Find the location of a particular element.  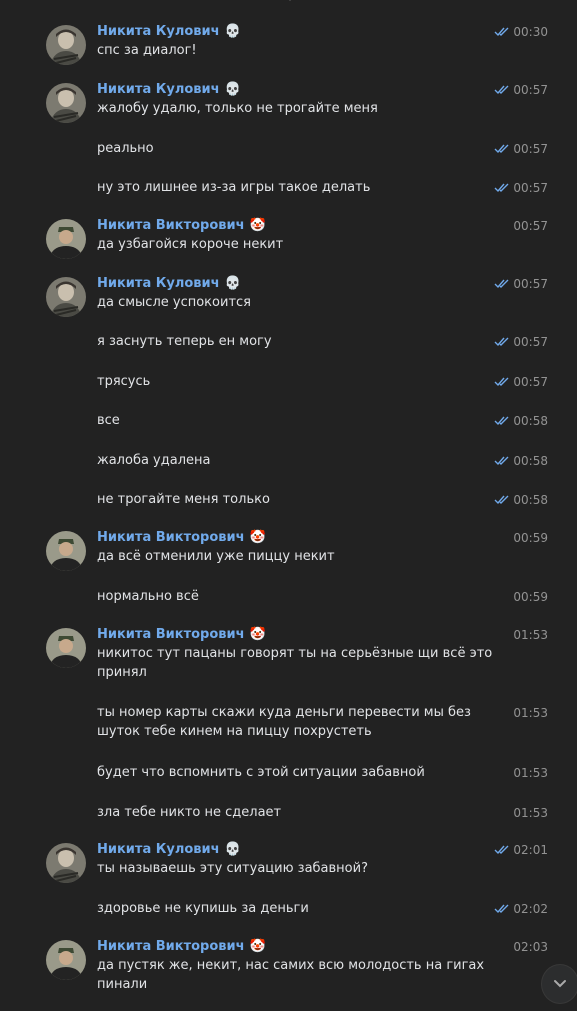

message-time-text: 02:02 is located at coordinates (530, 909).